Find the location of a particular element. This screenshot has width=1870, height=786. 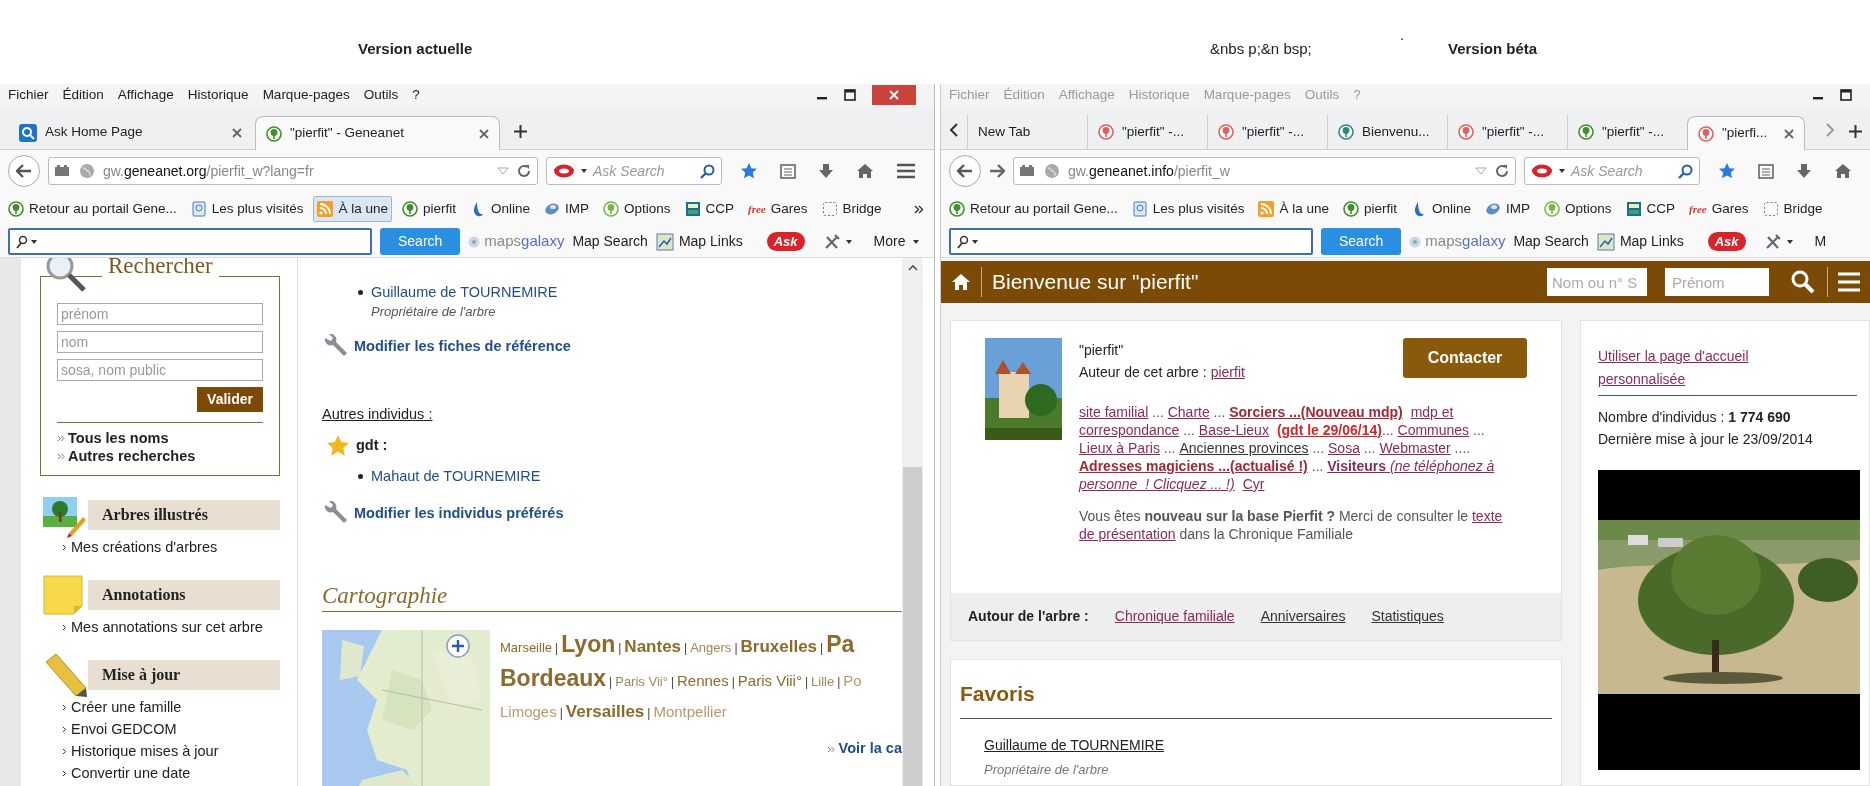

link: Base-Lieux is located at coordinates (1233, 430).